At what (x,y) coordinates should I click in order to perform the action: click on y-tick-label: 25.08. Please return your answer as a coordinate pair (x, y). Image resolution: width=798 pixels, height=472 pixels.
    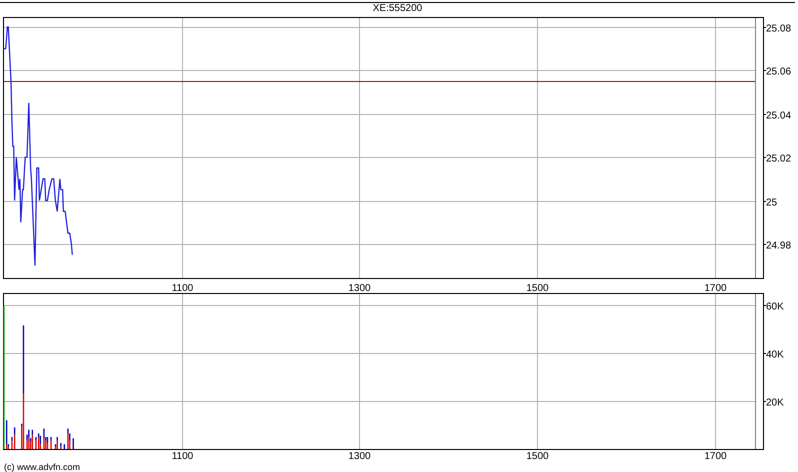
    Looking at the image, I should click on (779, 29).